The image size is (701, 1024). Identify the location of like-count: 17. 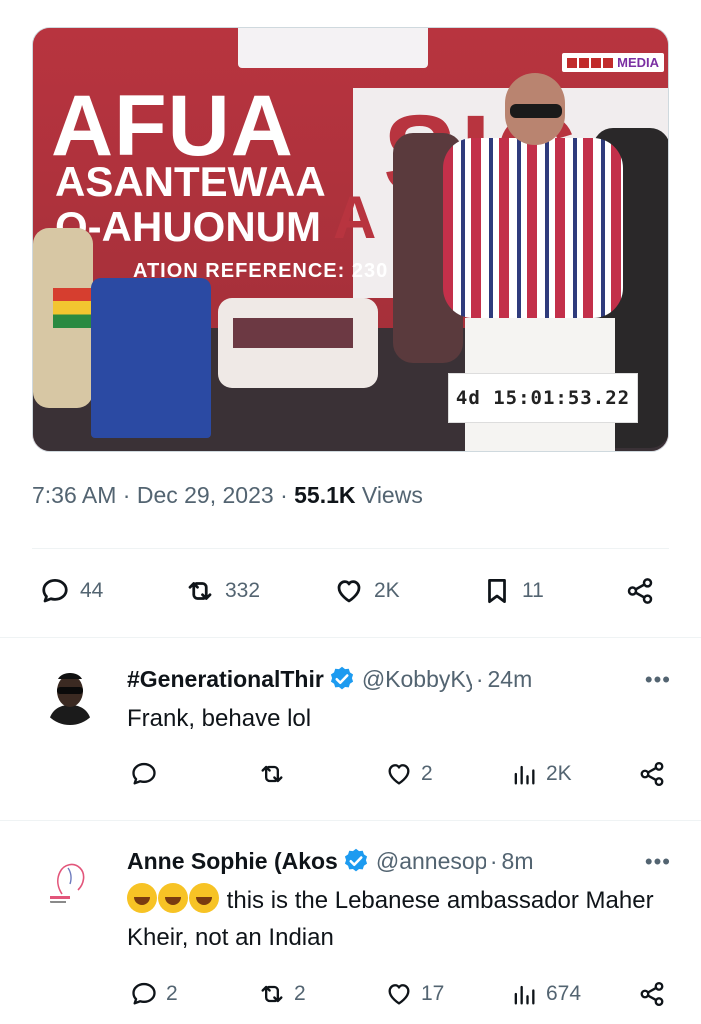
(433, 993).